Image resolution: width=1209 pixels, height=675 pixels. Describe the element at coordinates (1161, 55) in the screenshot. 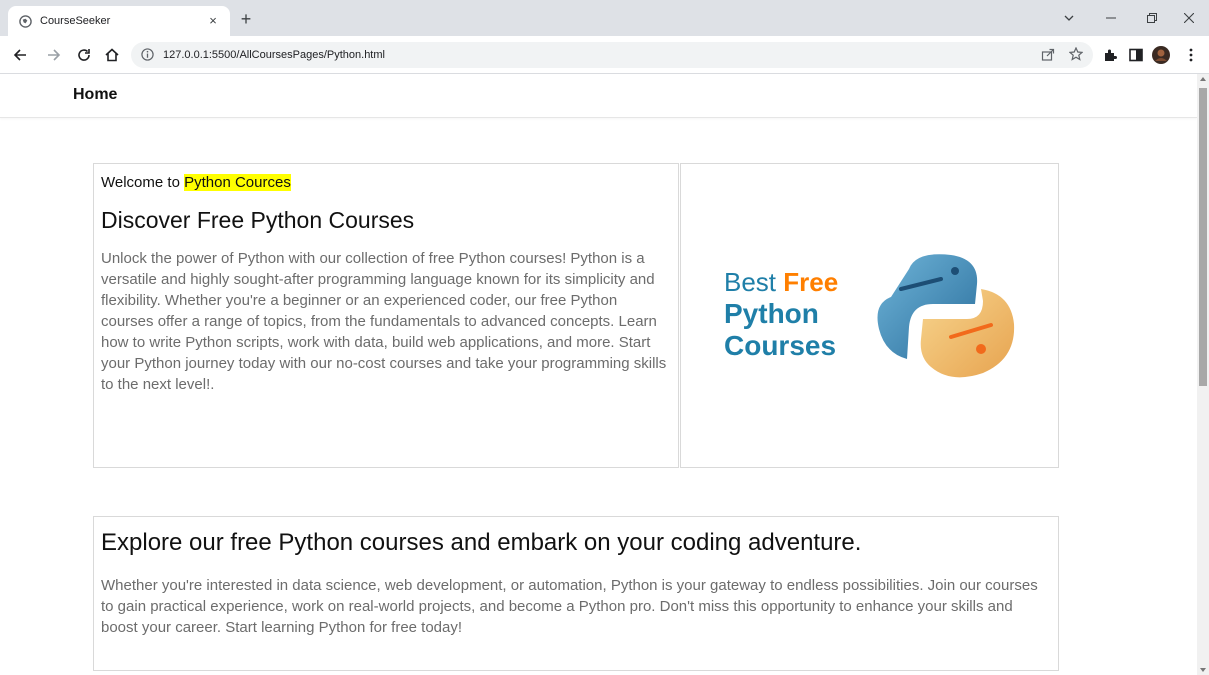

I see `avatar` at that location.